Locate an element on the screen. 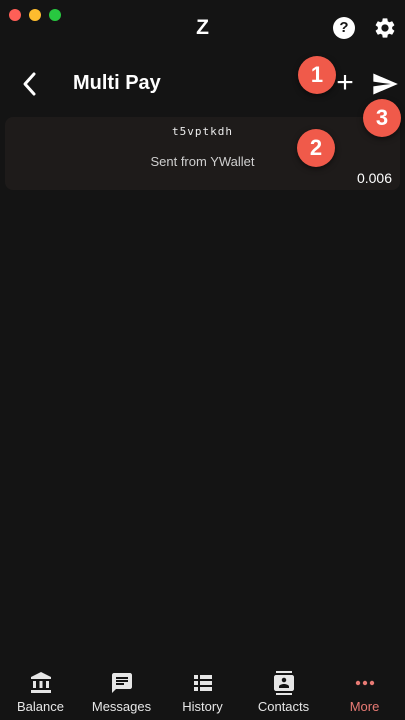 The height and width of the screenshot is (720, 405). nav-item-more: More is located at coordinates (364, 691).